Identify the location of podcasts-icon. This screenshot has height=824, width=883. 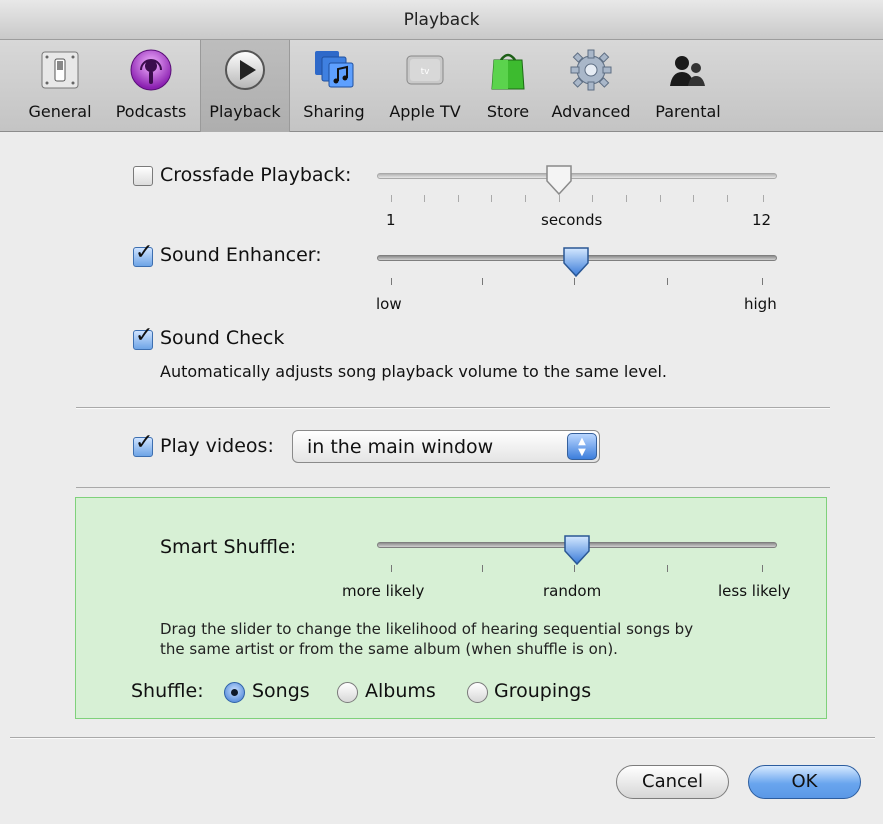
(151, 70).